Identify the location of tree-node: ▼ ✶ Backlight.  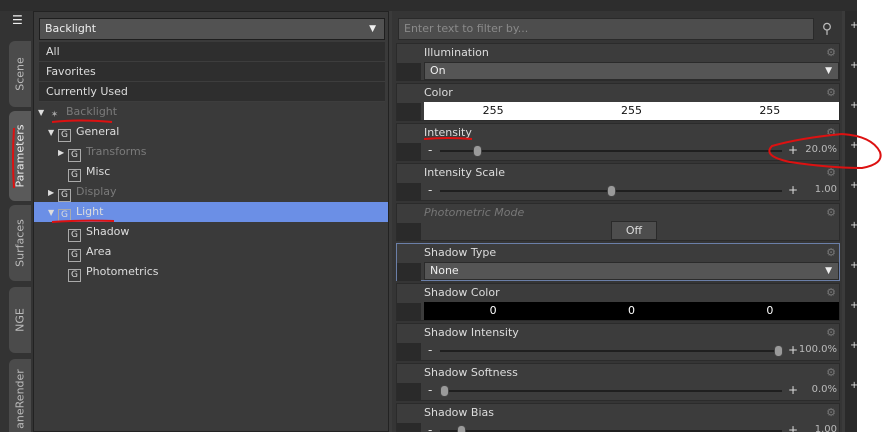
(77, 112).